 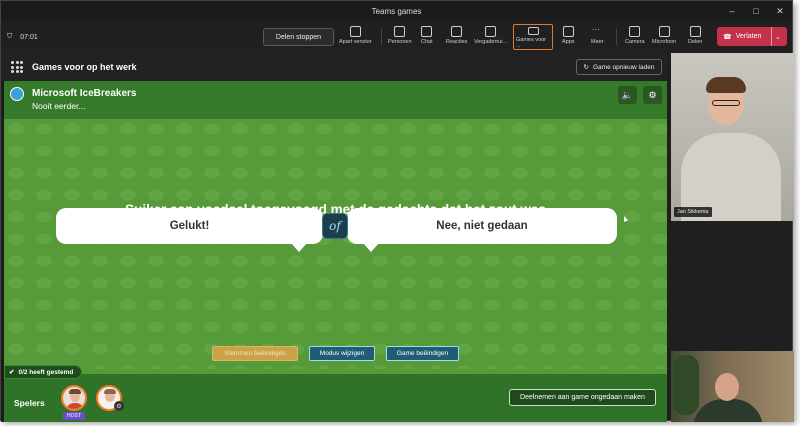 I want to click on window-controls: – □ ✕, so click(x=756, y=11).